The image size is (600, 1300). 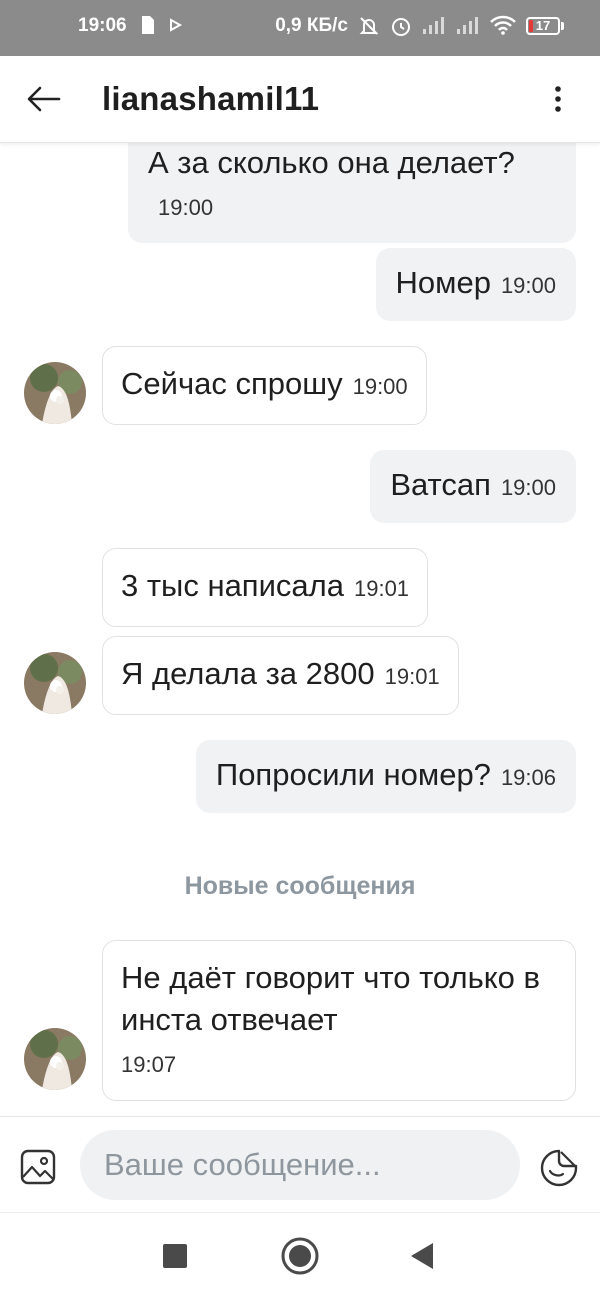 I want to click on mute-icon, so click(x=369, y=26).